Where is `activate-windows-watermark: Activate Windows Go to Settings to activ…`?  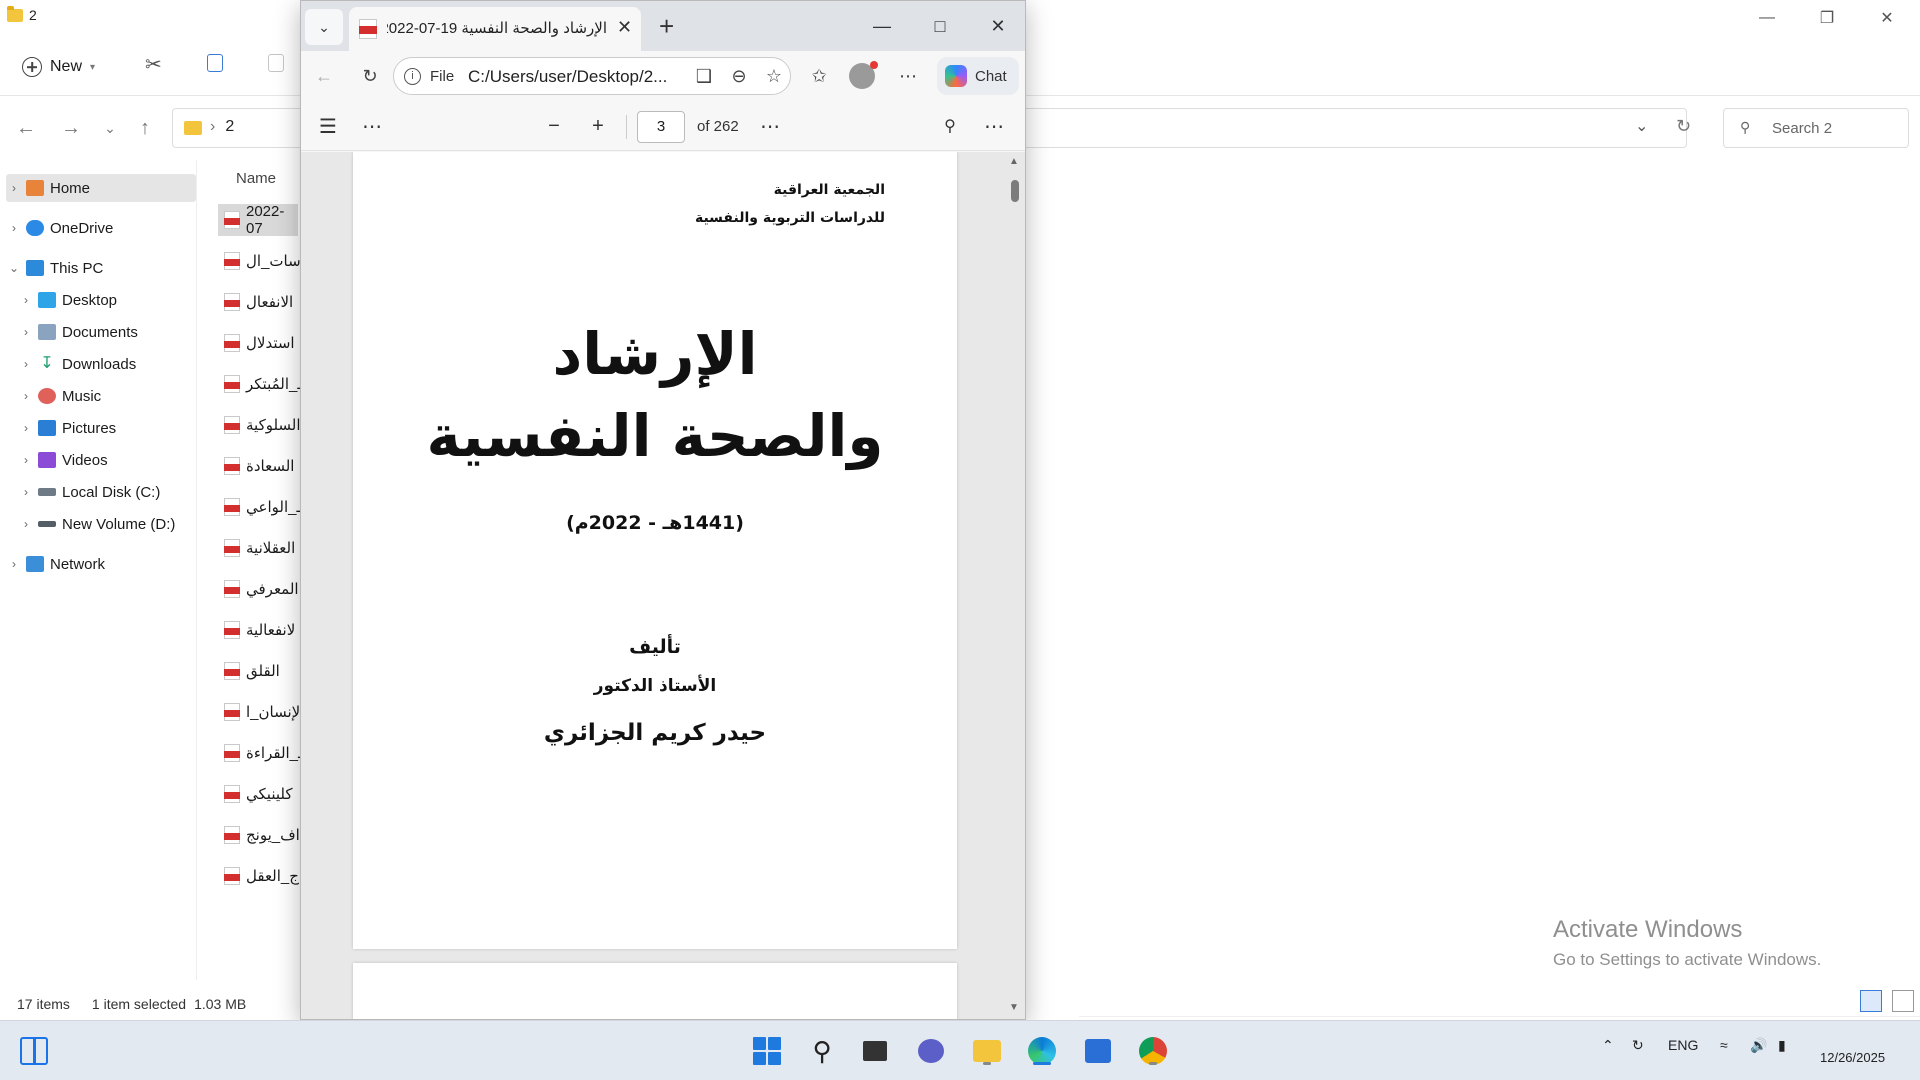 activate-windows-watermark: Activate Windows Go to Settings to activ… is located at coordinates (1687, 943).